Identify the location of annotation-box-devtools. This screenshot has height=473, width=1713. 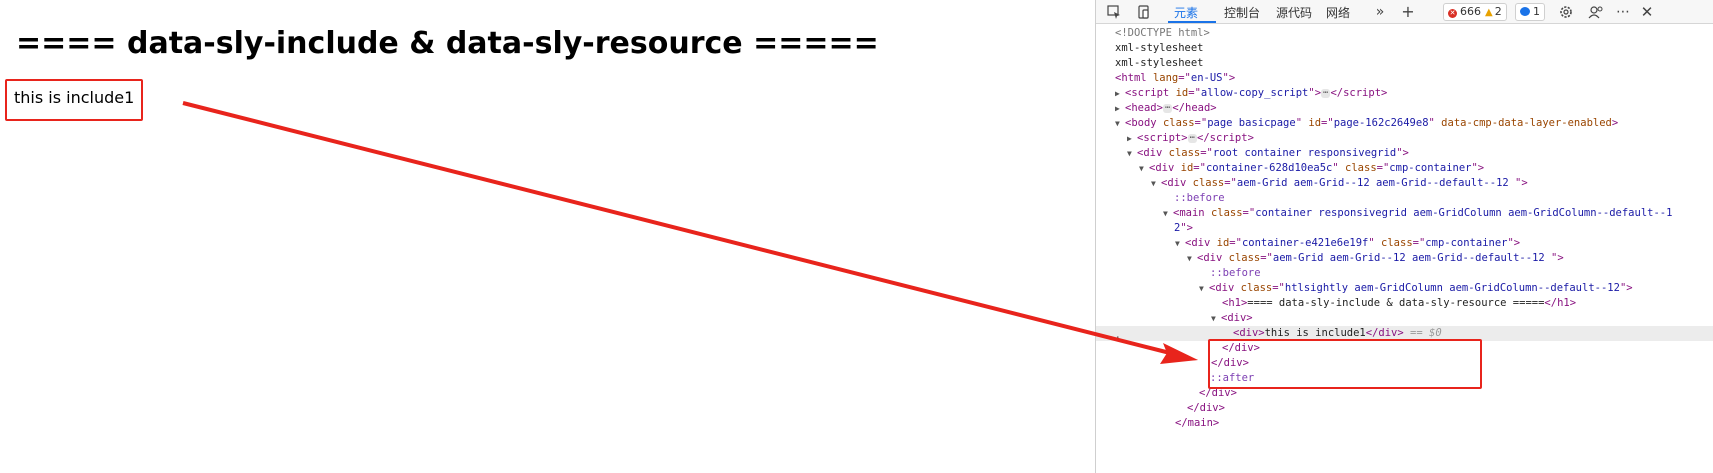
(1345, 364).